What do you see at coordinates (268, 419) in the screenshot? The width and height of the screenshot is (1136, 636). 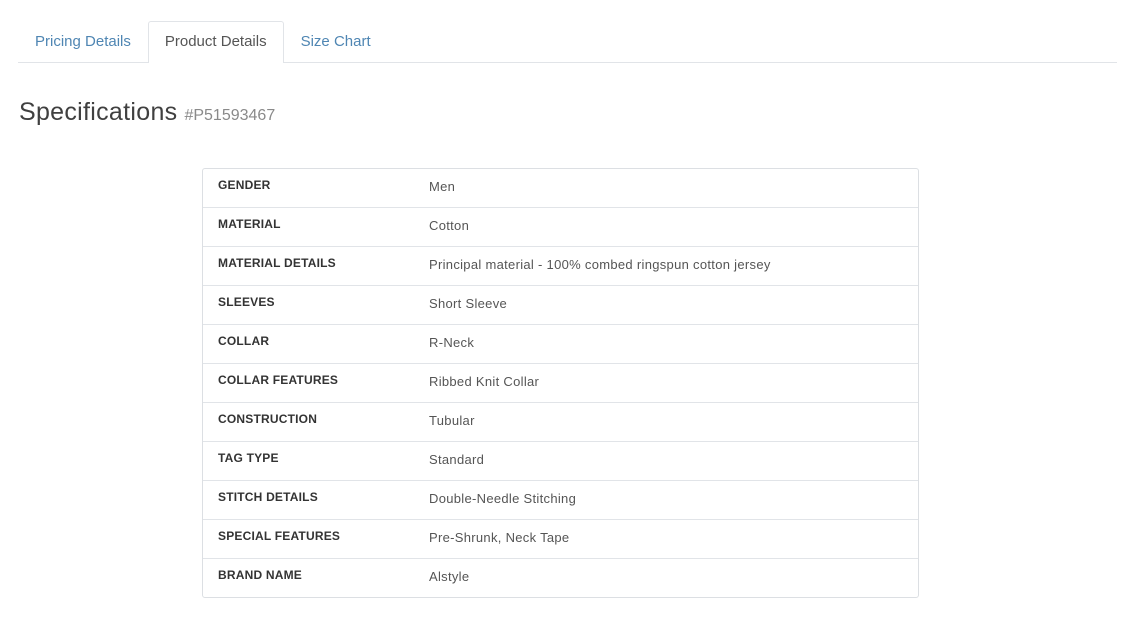 I see `spec-label: CONSTRUCTION` at bounding box center [268, 419].